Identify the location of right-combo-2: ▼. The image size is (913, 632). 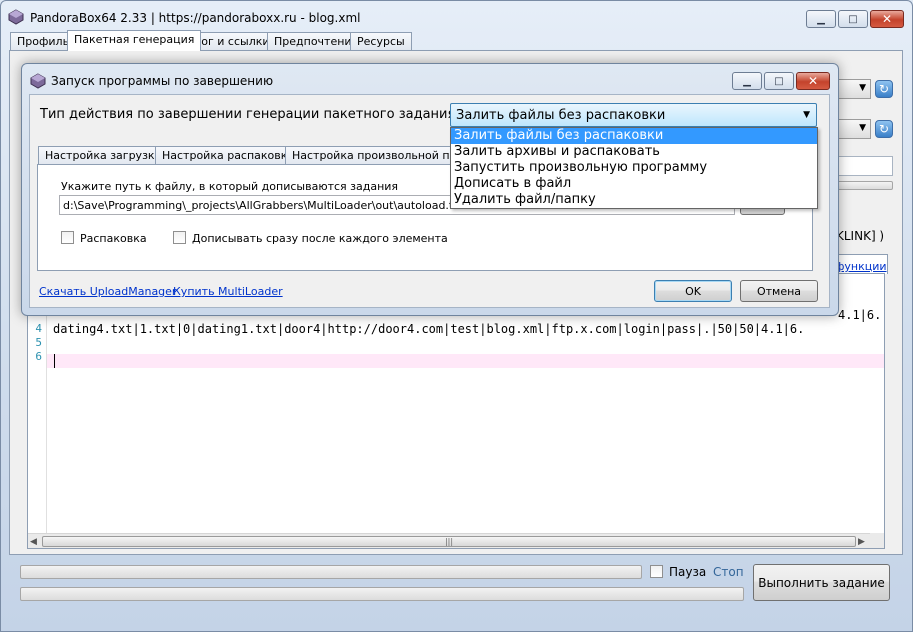
(854, 129).